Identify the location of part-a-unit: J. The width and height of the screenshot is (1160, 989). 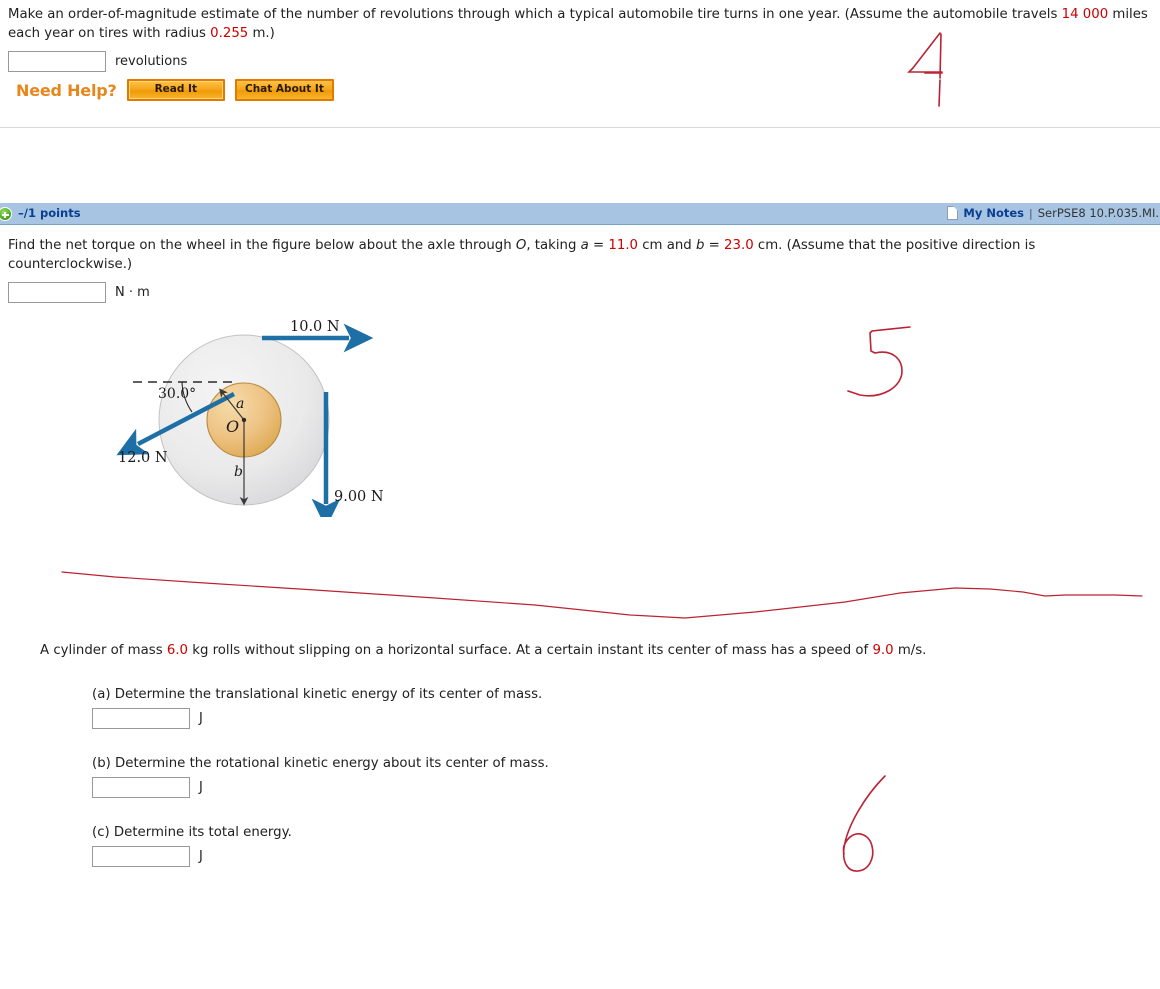
(201, 718).